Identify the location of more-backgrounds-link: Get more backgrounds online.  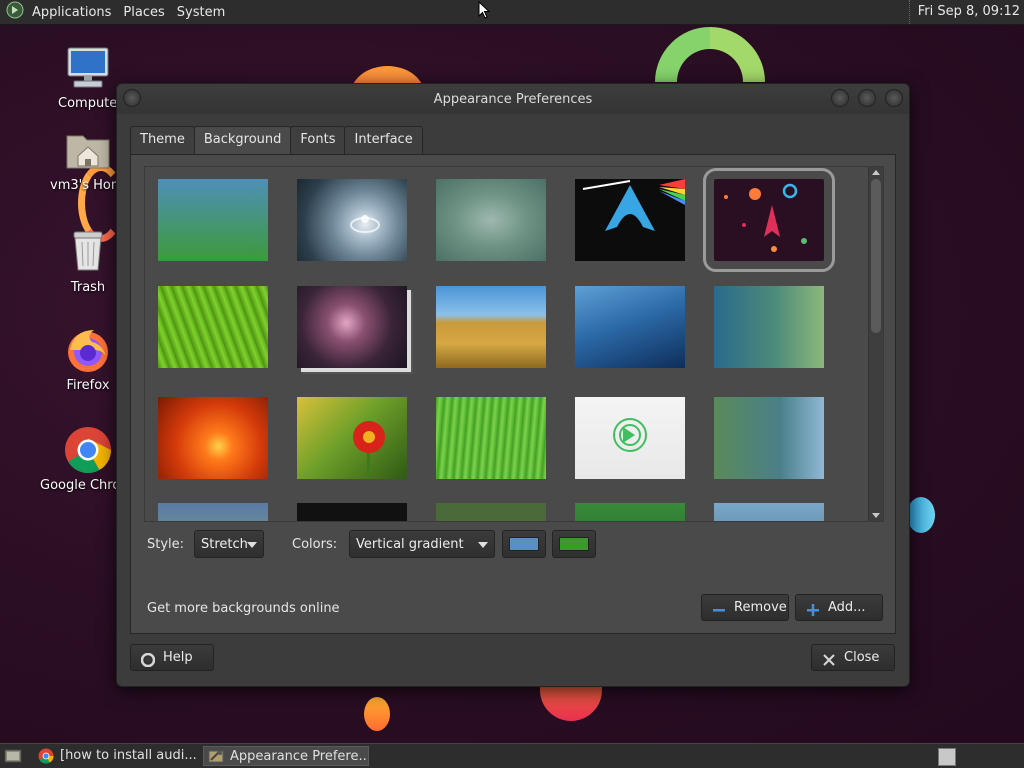
(243, 608).